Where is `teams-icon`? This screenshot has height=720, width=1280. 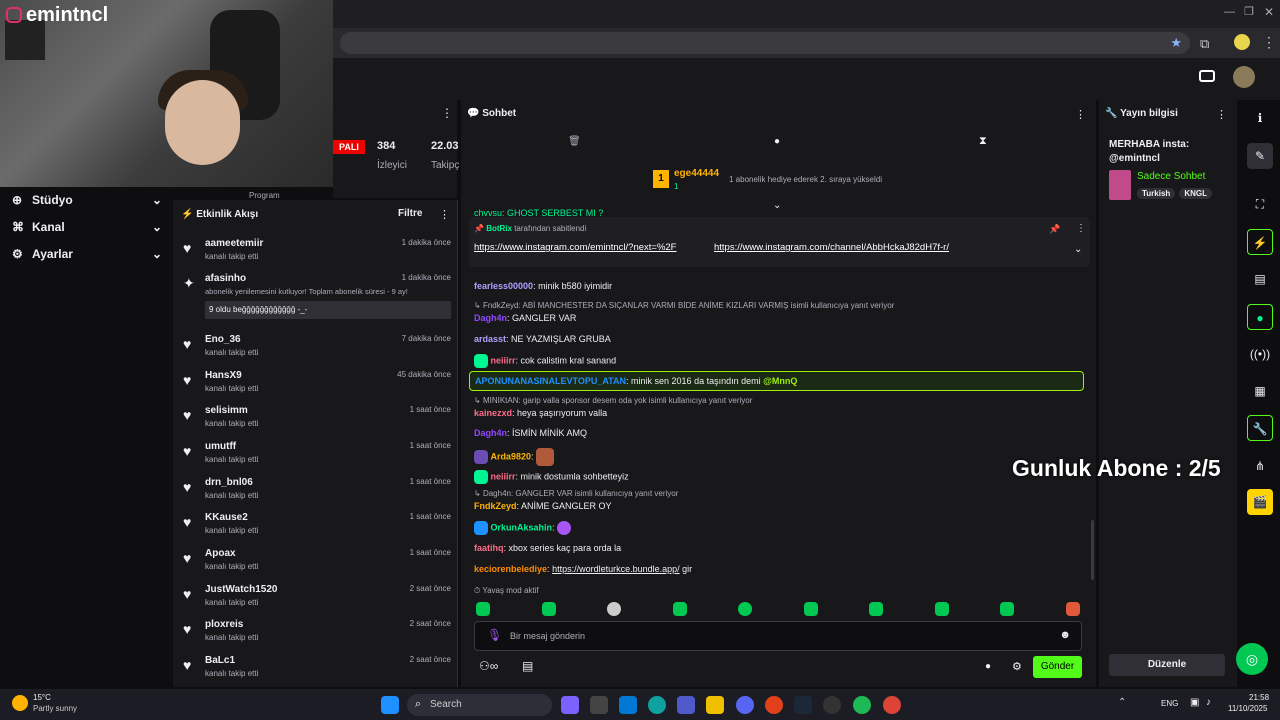 teams-icon is located at coordinates (686, 705).